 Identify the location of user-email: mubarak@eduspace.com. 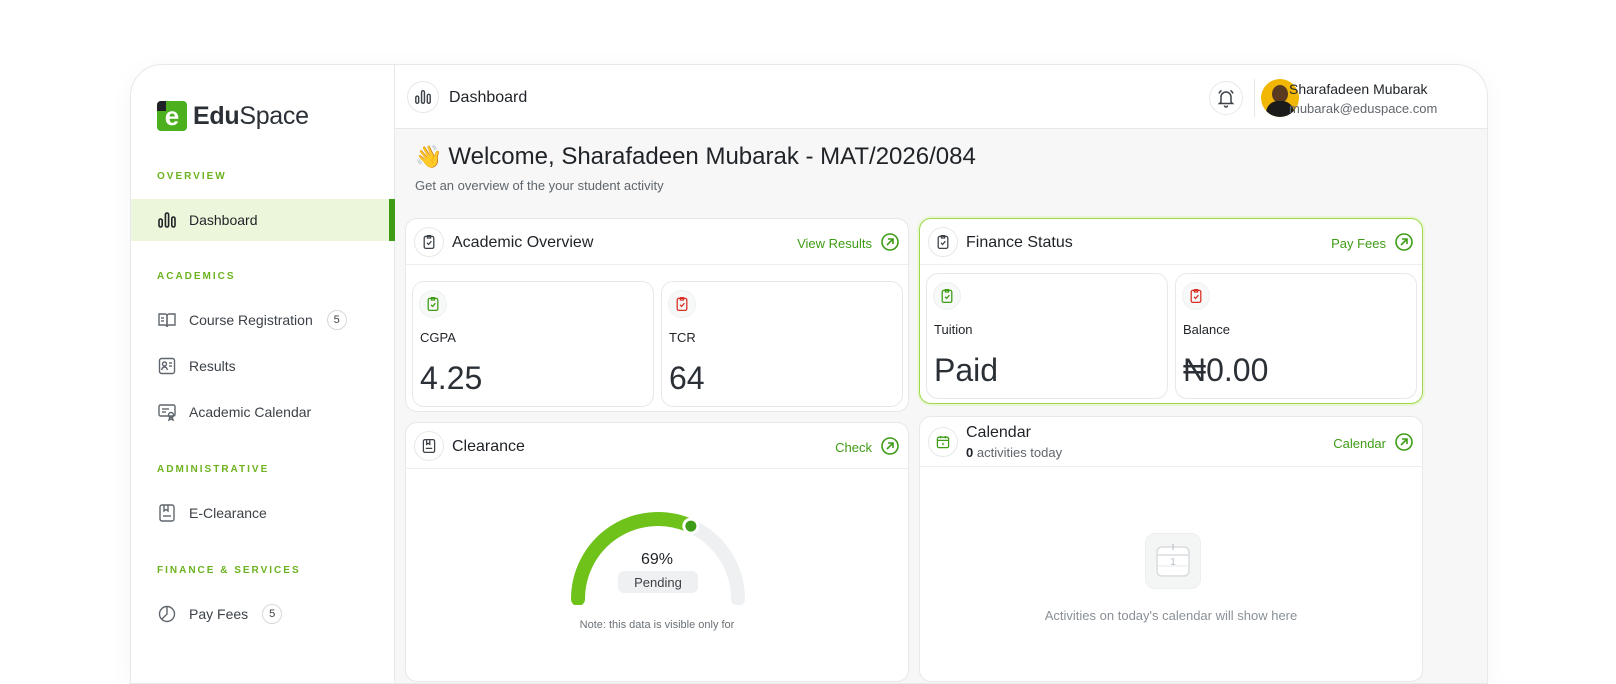
(1363, 108).